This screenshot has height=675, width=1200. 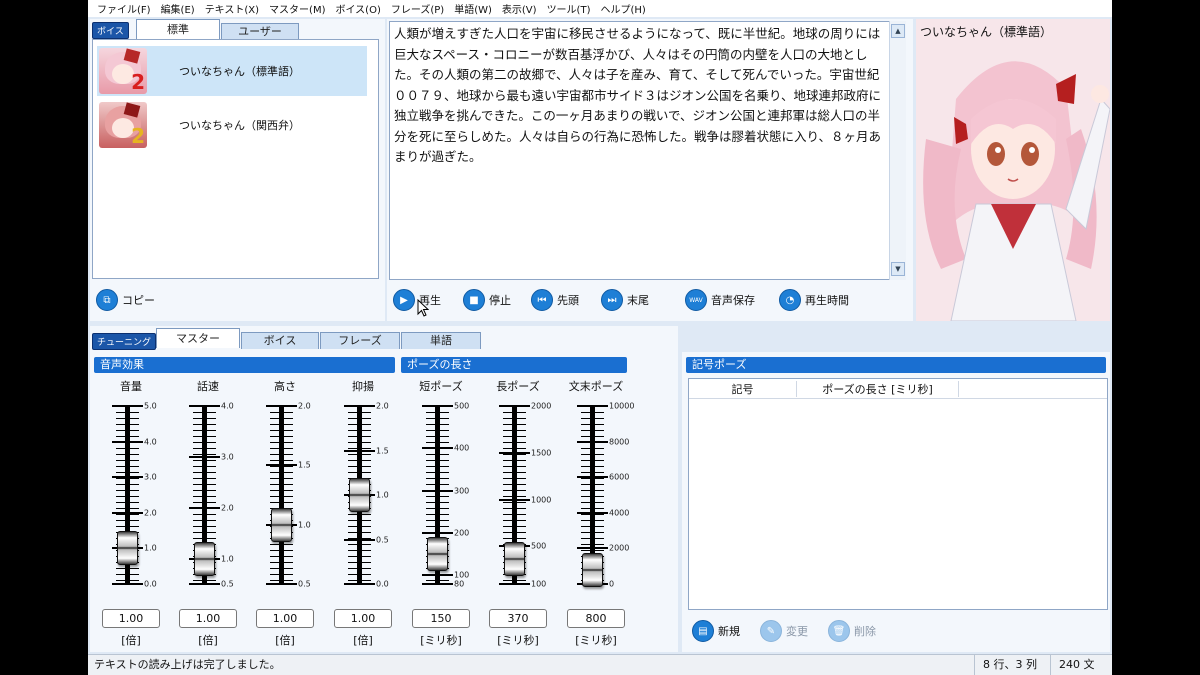 I want to click on voice-badge: 2, so click(x=138, y=82).